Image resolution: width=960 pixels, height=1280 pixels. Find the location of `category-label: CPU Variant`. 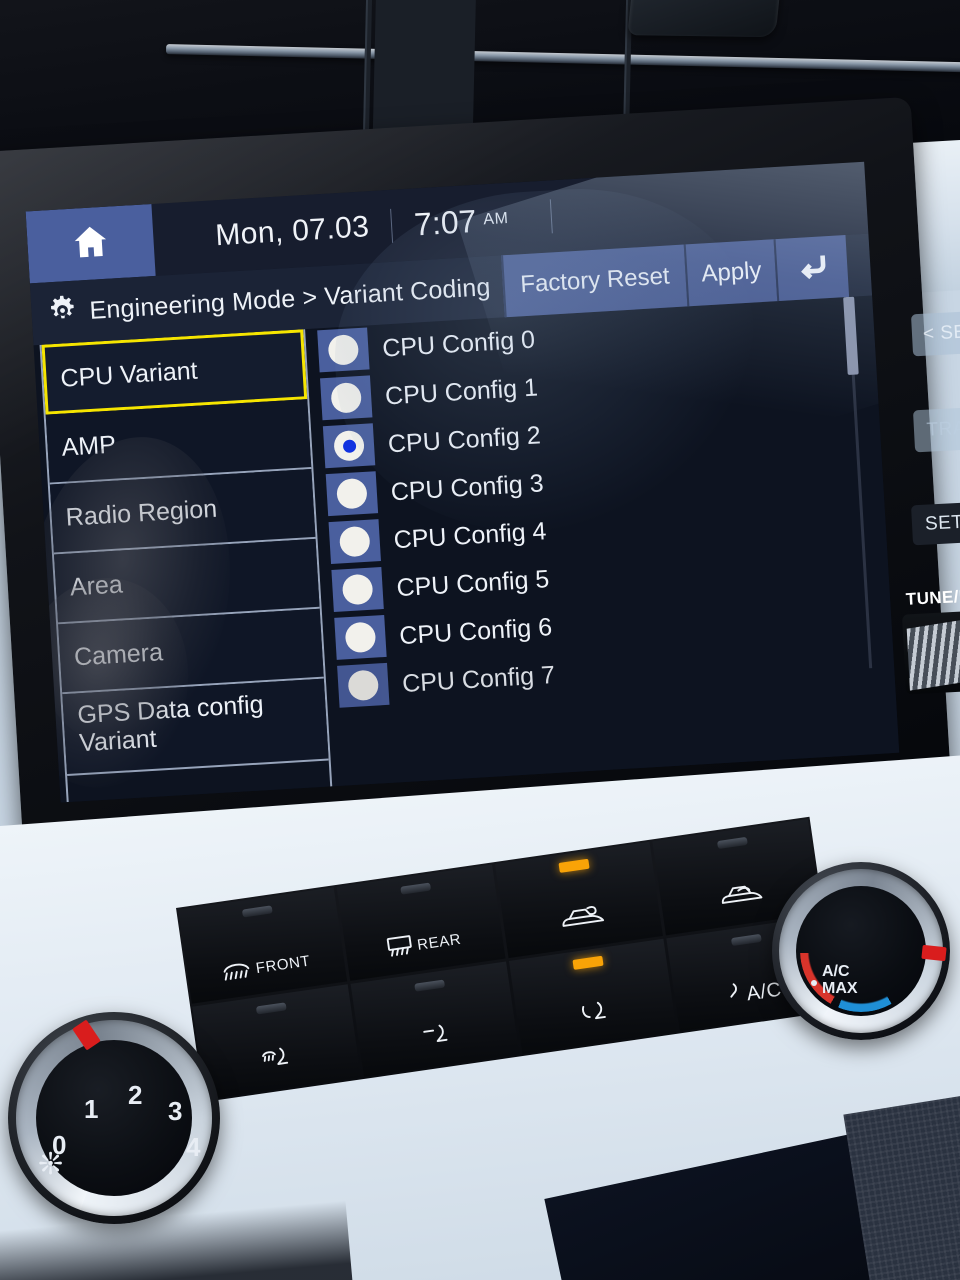

category-label: CPU Variant is located at coordinates (129, 374).